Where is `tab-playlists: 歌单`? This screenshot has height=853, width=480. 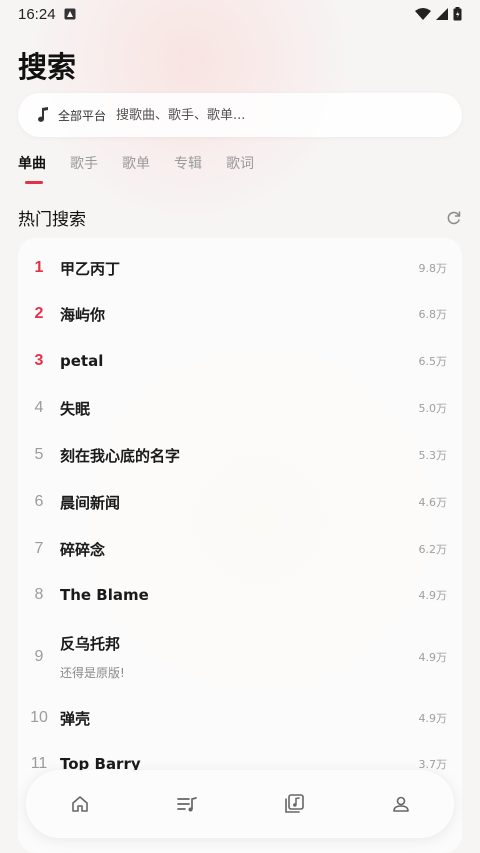
tab-playlists: 歌单 is located at coordinates (136, 169).